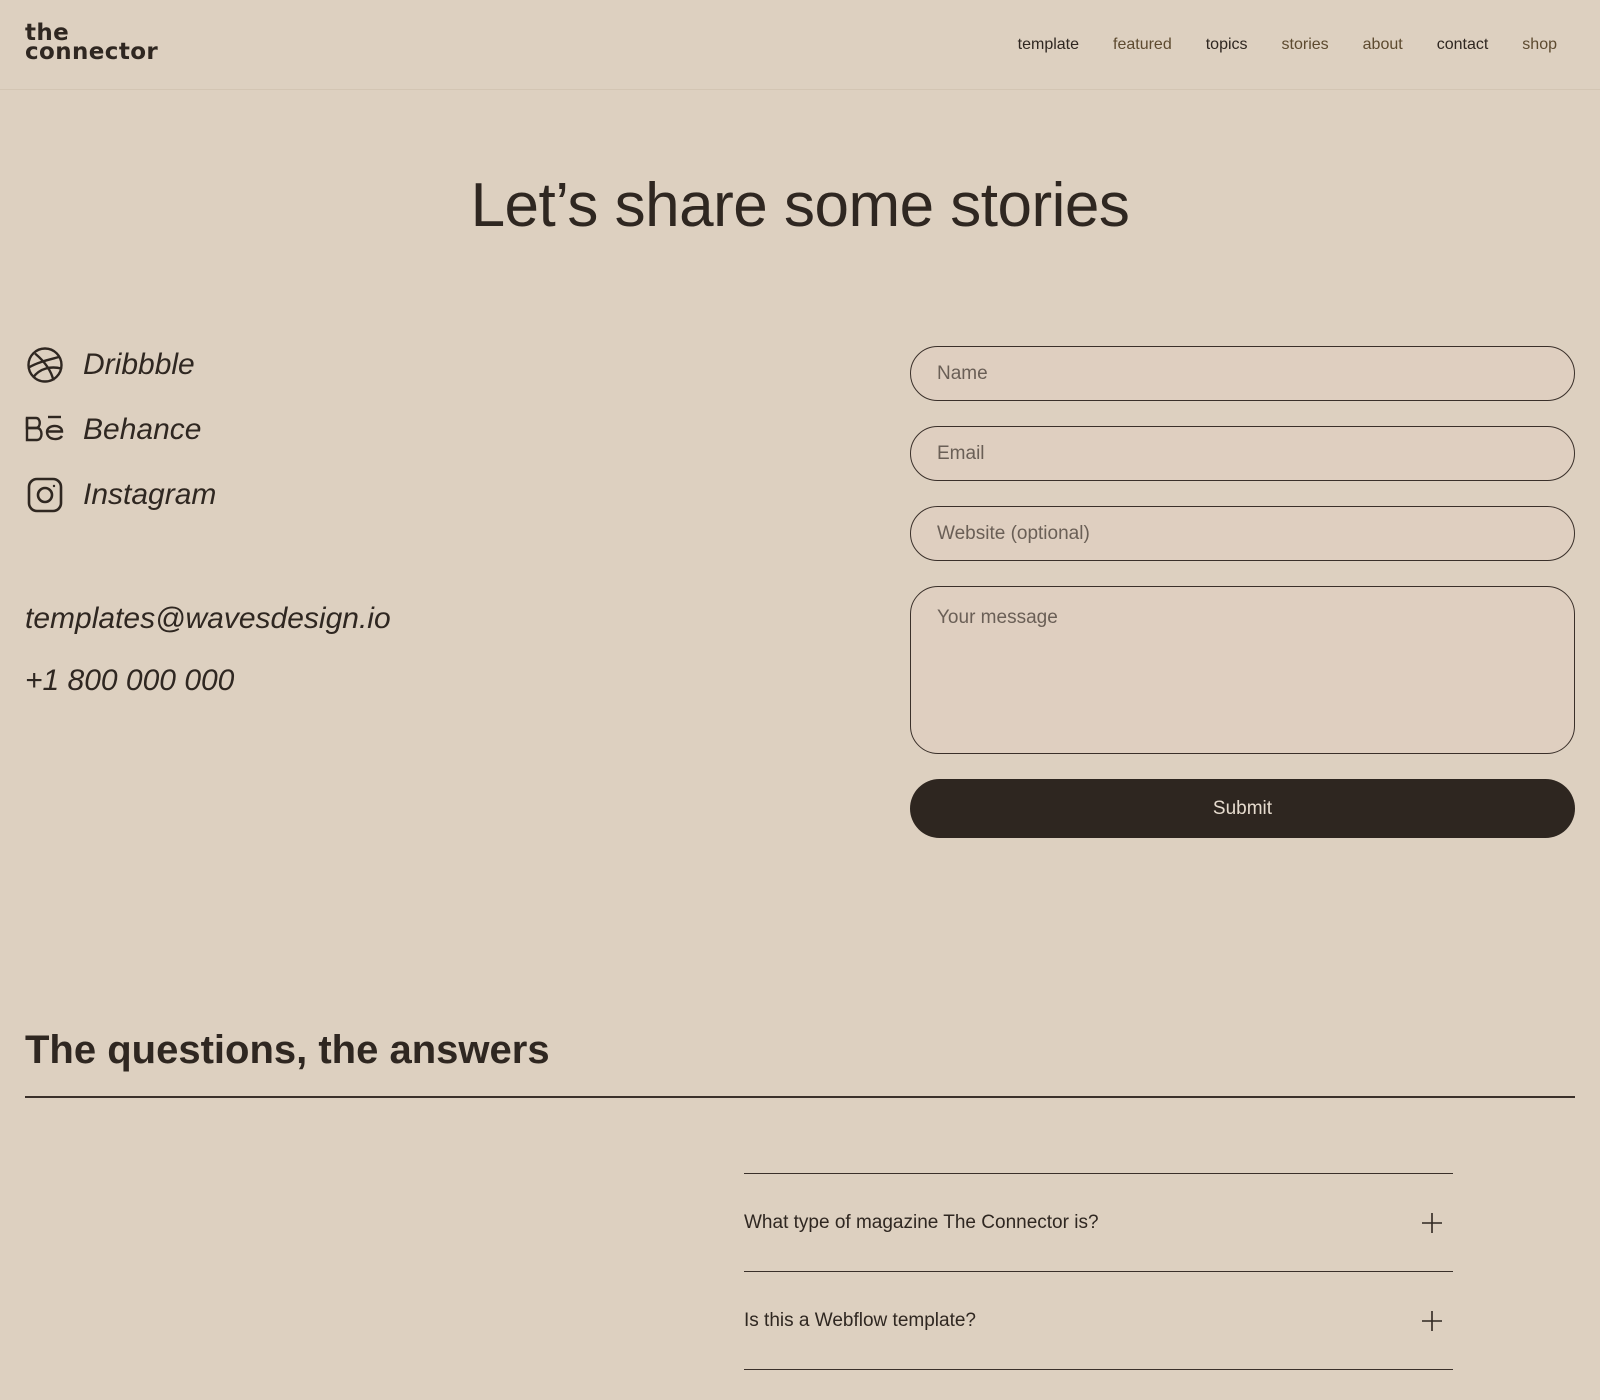 The image size is (1600, 1400). Describe the element at coordinates (45, 430) in the screenshot. I see `behance-icon` at that location.